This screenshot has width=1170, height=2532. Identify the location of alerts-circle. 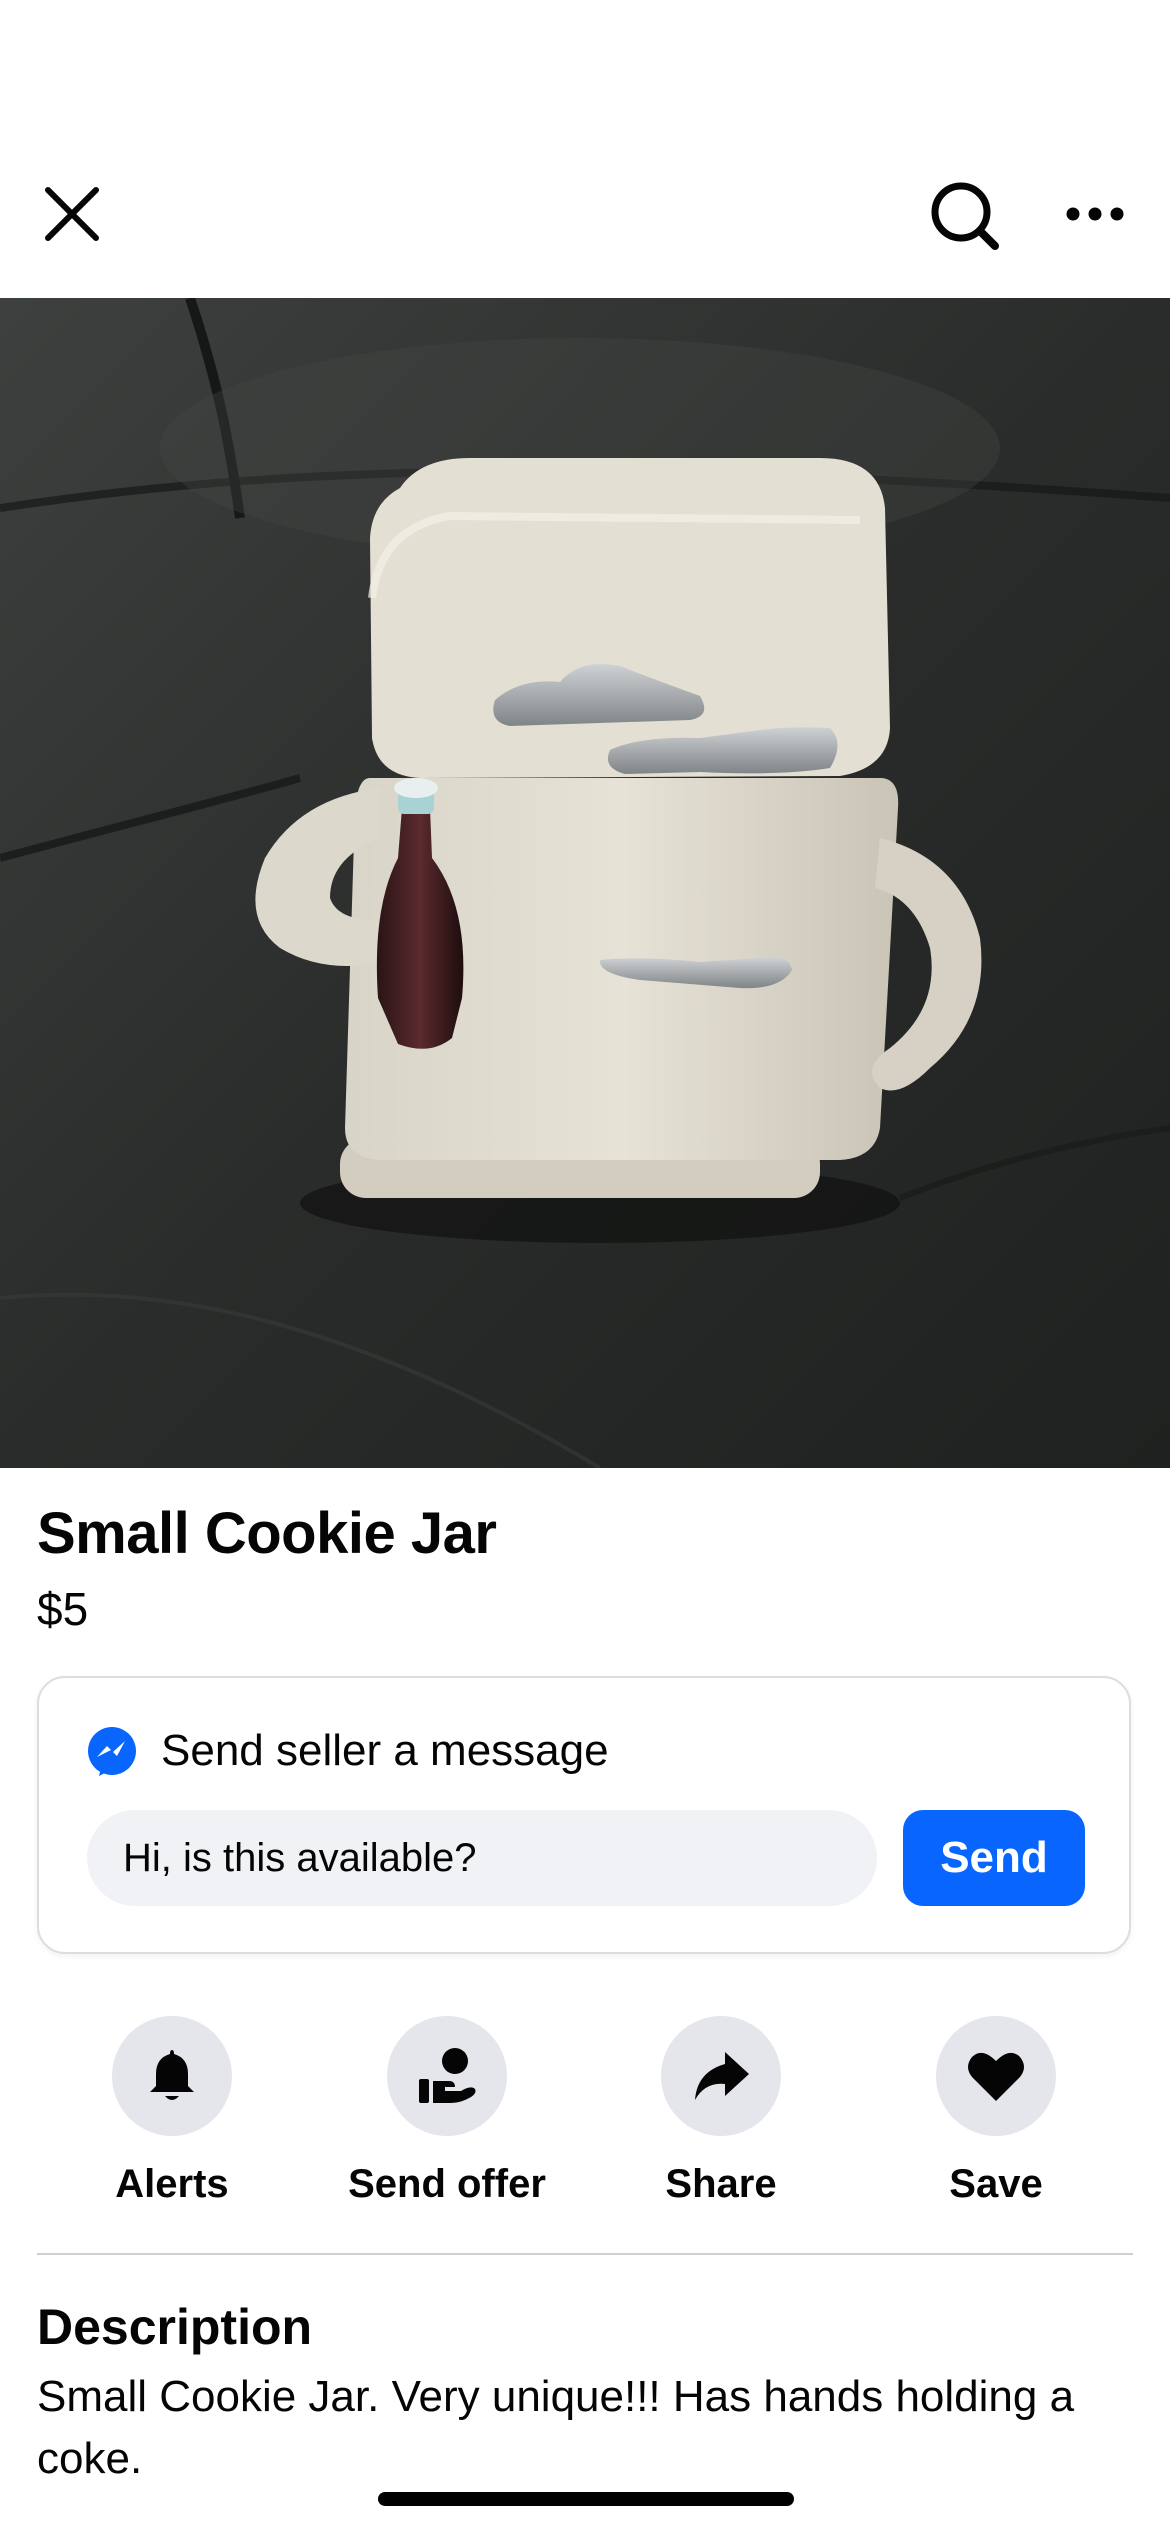
(172, 2076).